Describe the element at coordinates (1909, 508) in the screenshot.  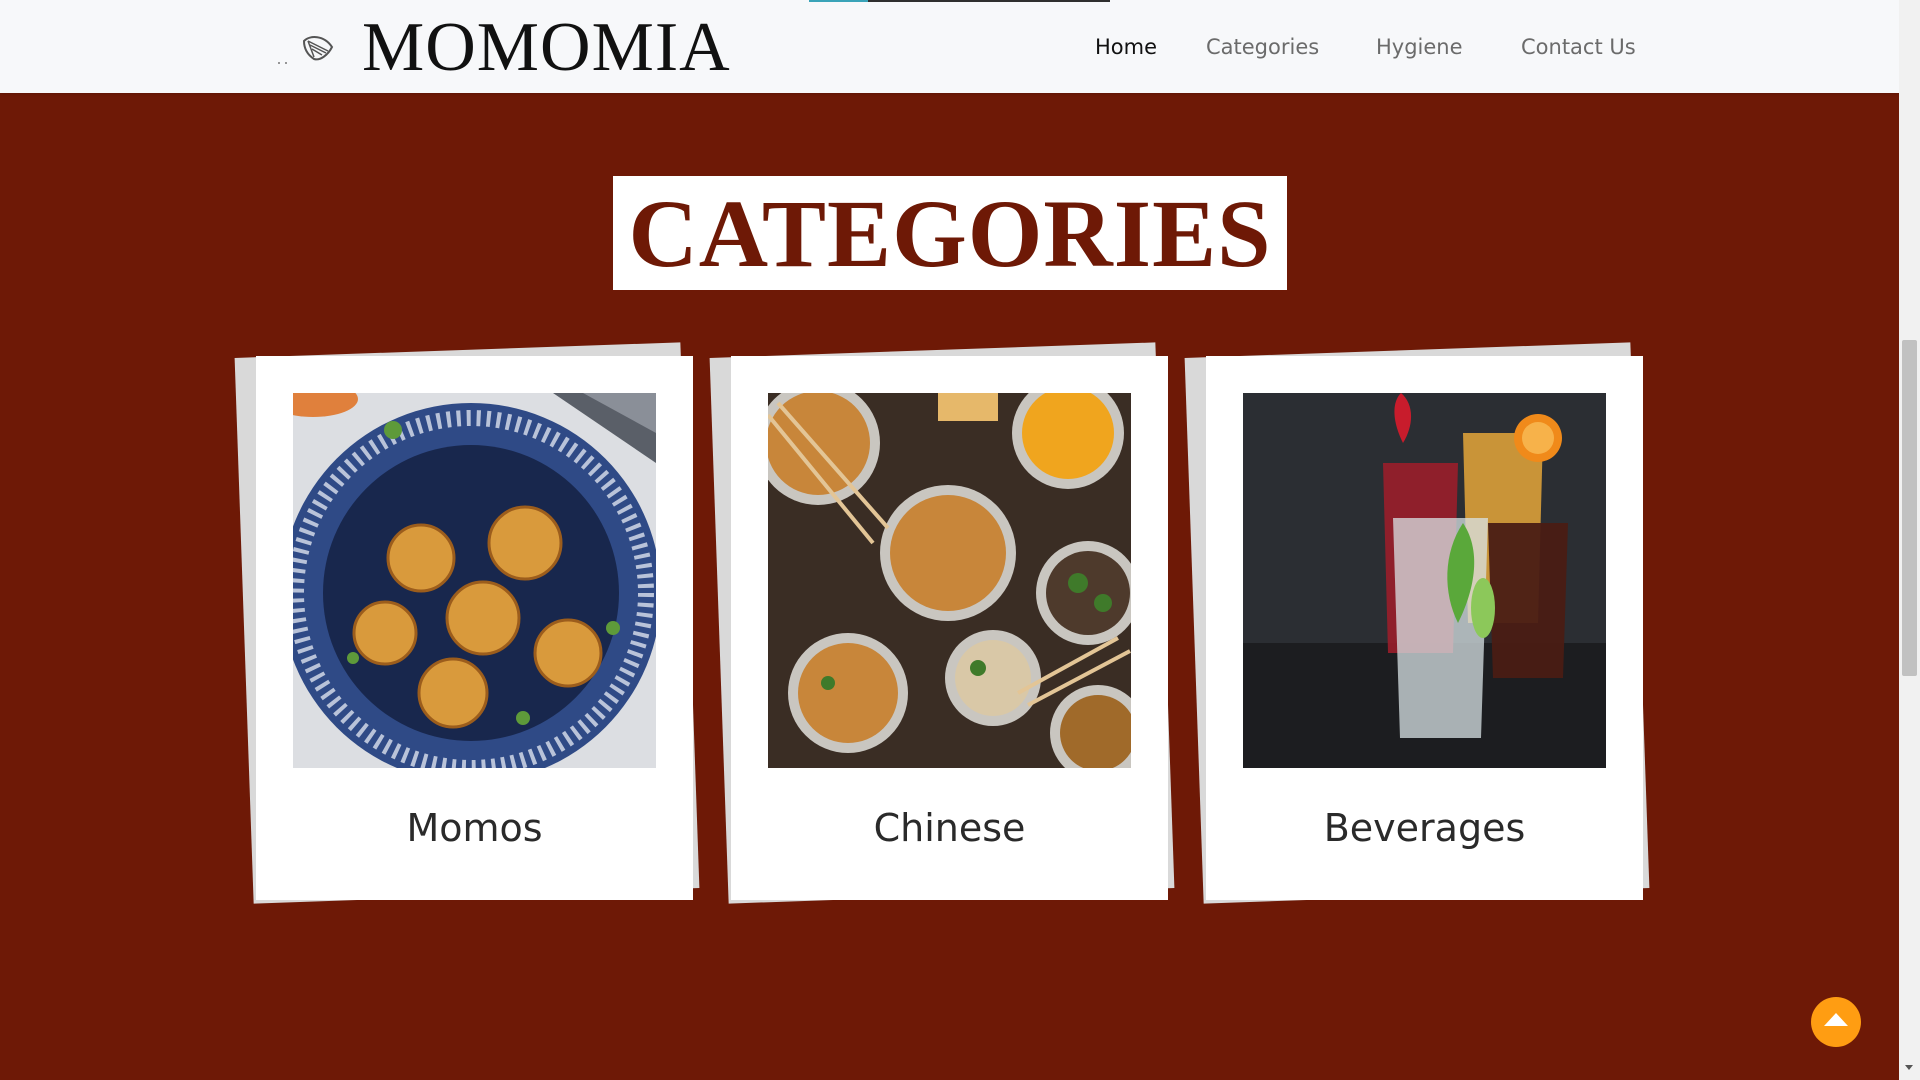
I see `scrollbar-thumb` at that location.